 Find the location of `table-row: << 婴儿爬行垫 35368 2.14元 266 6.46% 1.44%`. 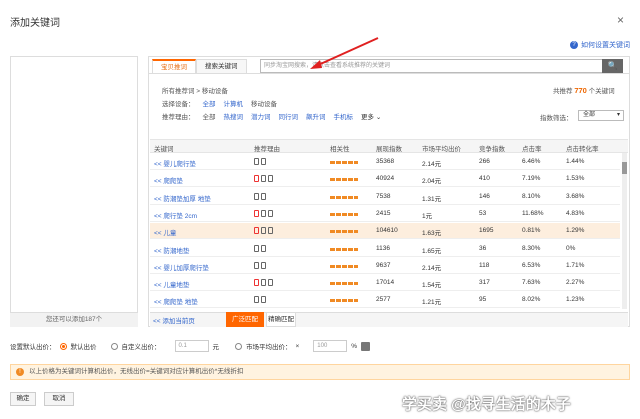

table-row: << 婴儿爬行垫 35368 2.14元 266 6.46% 1.44% is located at coordinates (385, 162).